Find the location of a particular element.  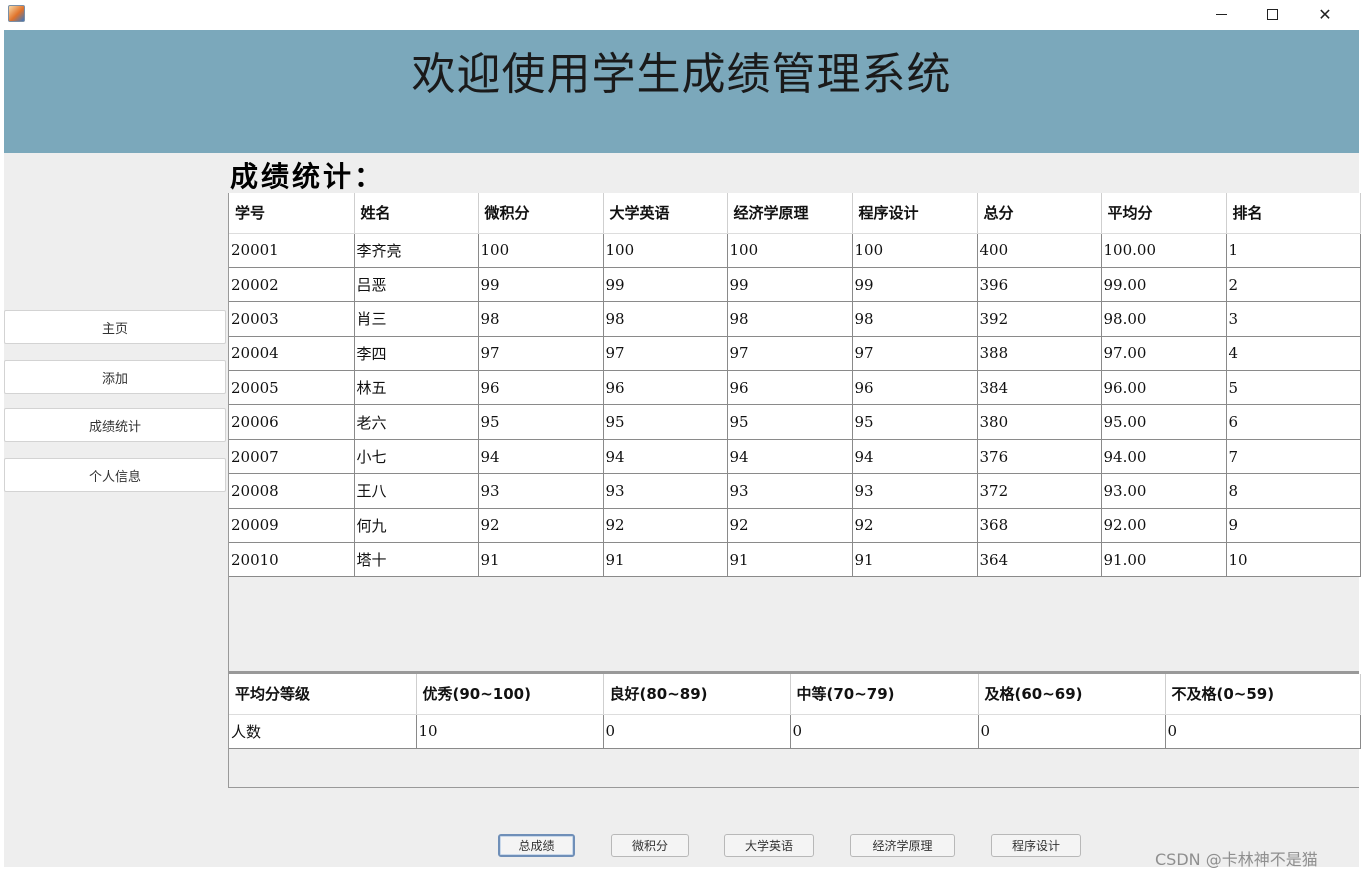

column-header: 平均分等级 is located at coordinates (323, 694).